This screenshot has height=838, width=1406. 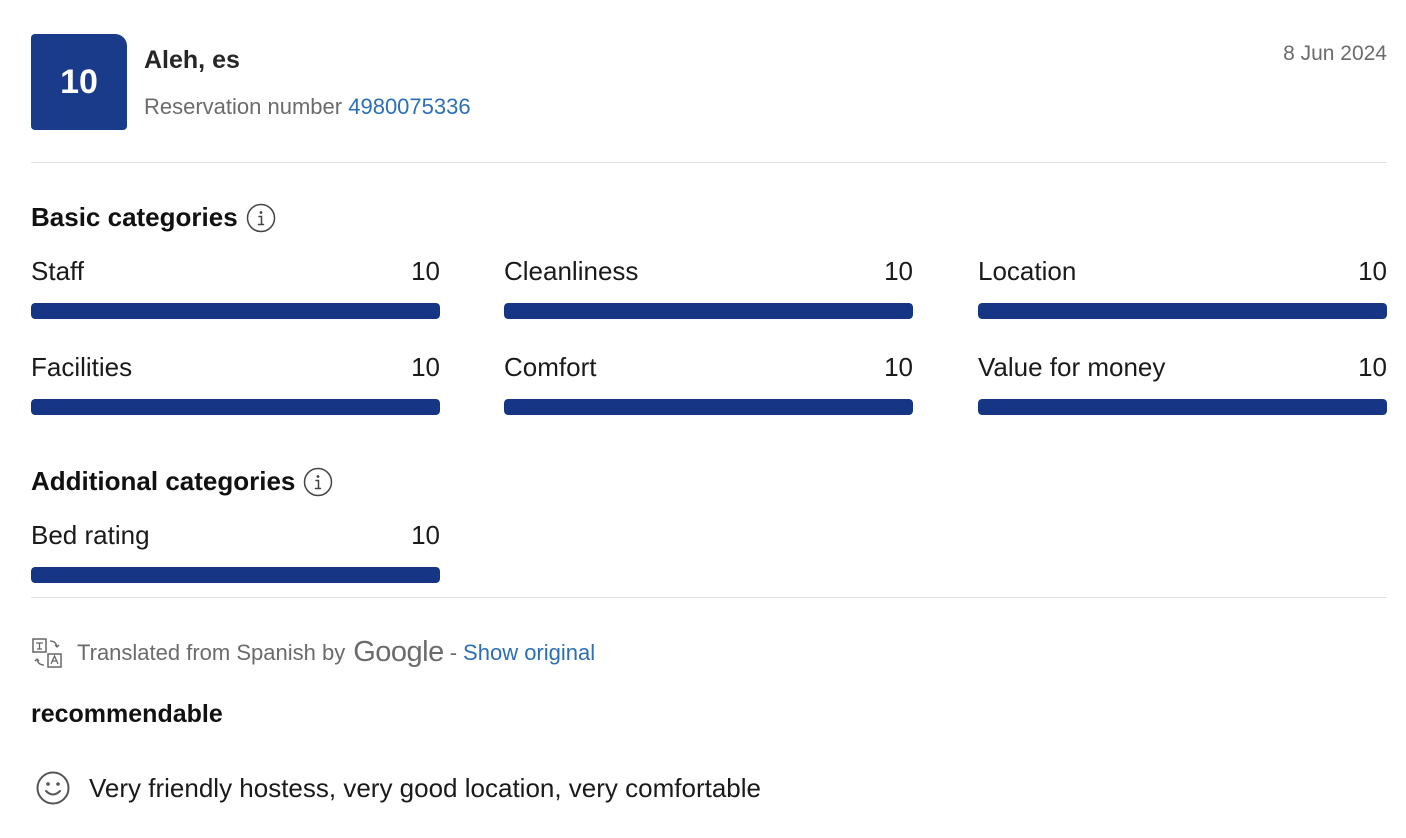 I want to click on additional-categories-title: Additional categories, so click(x=163, y=481).